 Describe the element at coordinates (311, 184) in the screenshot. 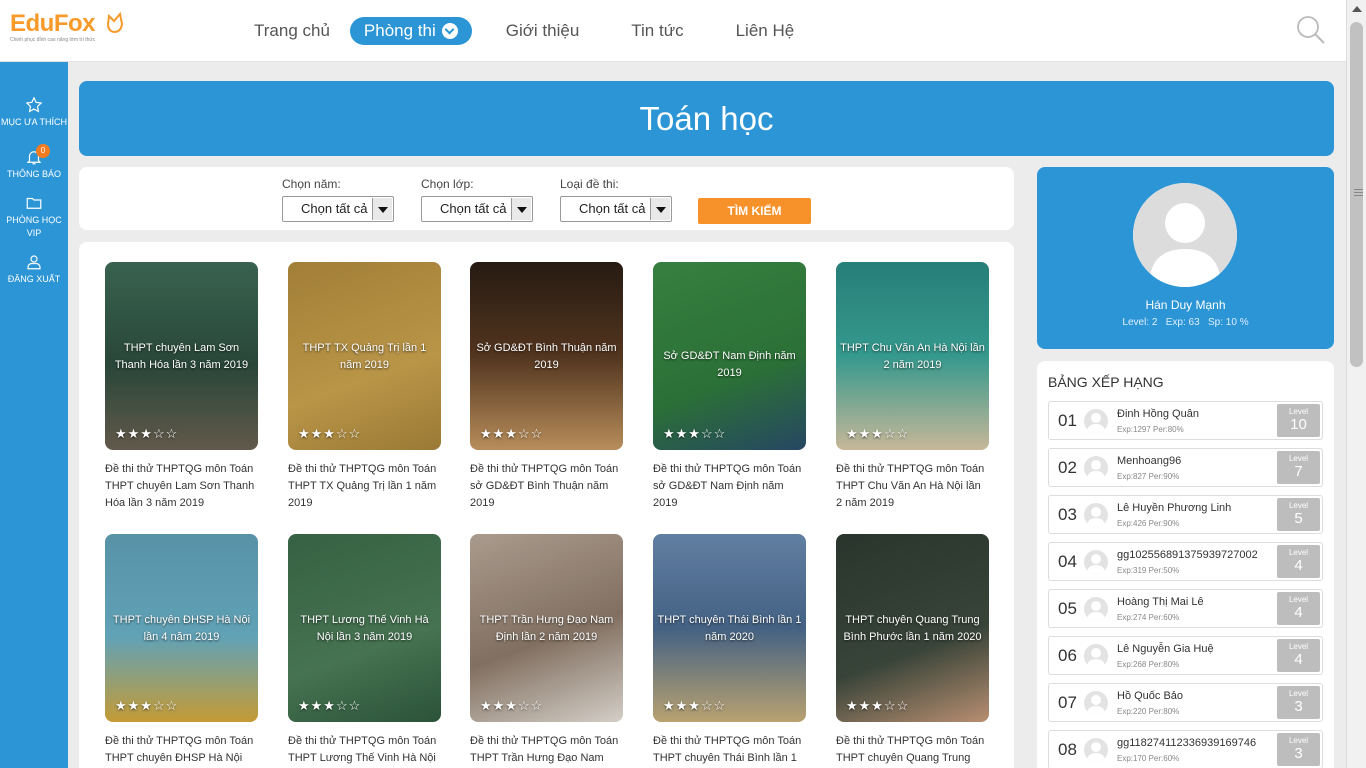

I see `year-label: Chọn năm:` at that location.